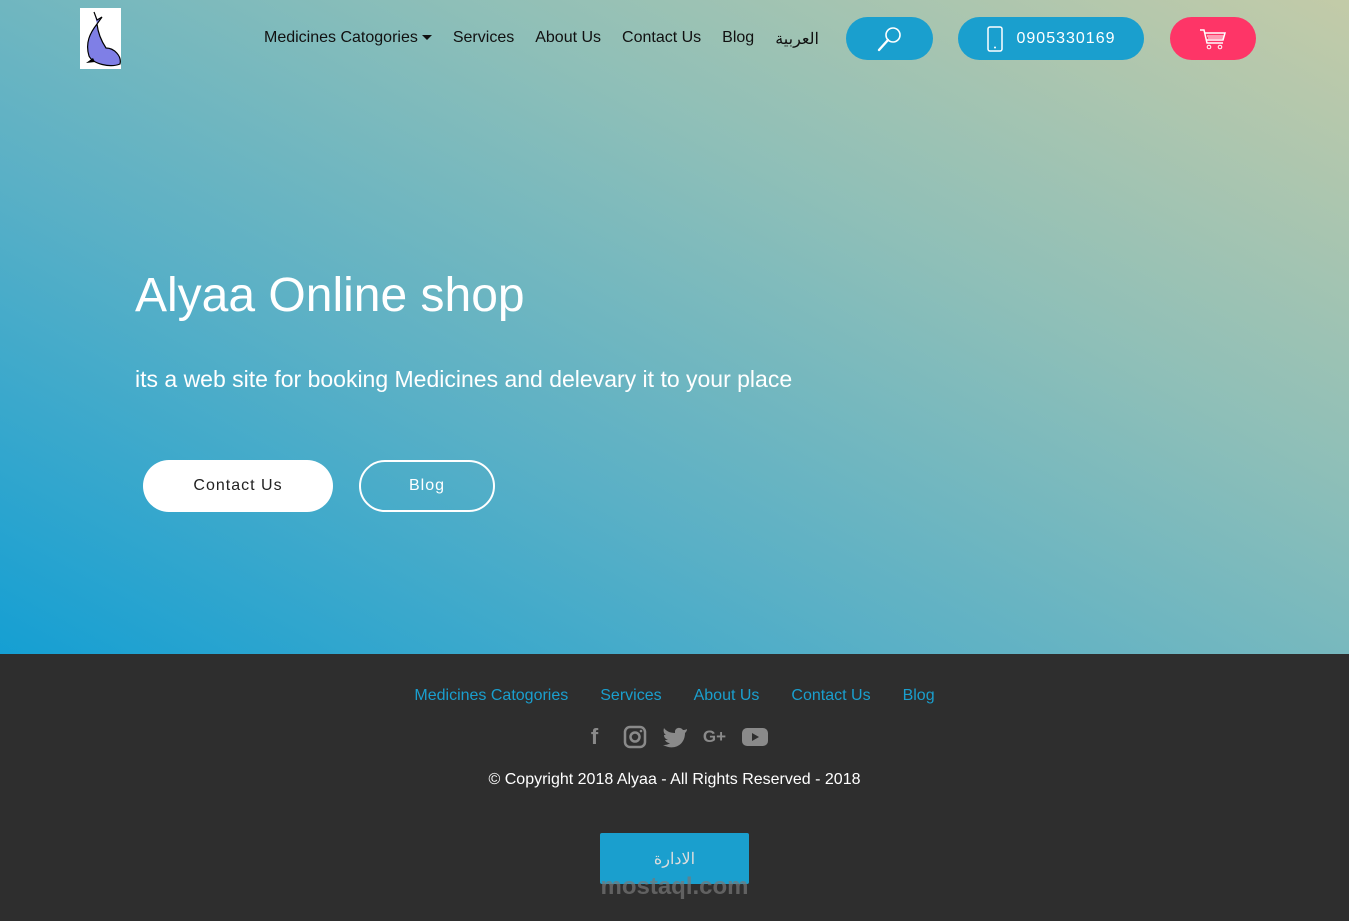  I want to click on nav-contact-us: Contact Us, so click(661, 39).